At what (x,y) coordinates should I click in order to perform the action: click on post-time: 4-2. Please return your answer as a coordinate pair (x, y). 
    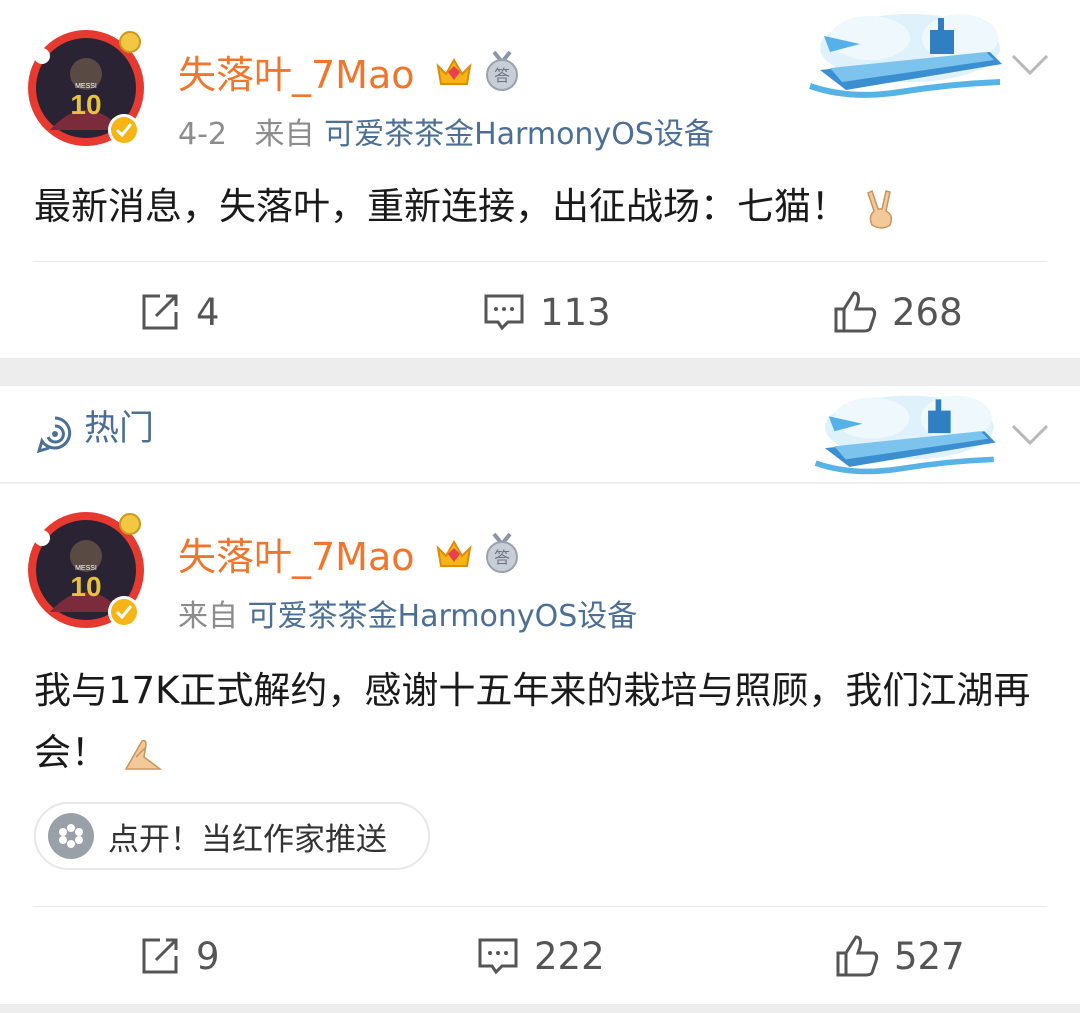
    Looking at the image, I should click on (202, 134).